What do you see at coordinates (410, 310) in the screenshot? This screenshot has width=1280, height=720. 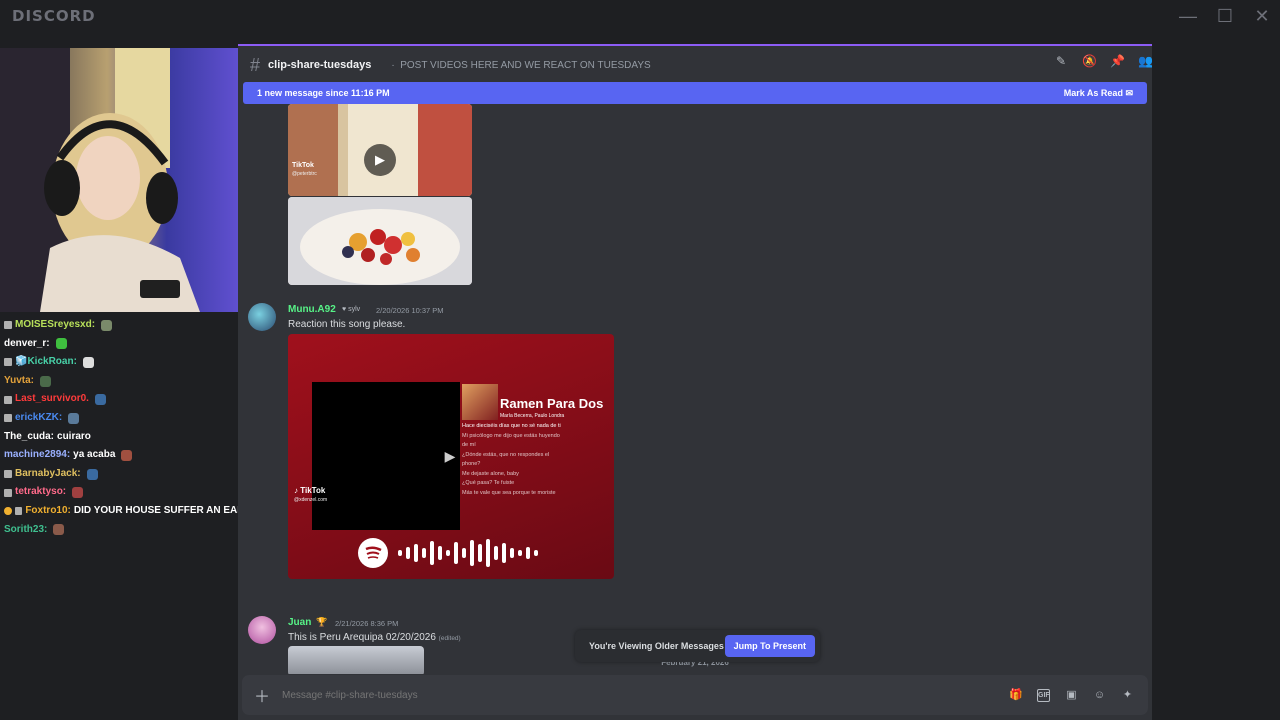 I see `message-timestamp: 2/20/2026 10:37 PM` at bounding box center [410, 310].